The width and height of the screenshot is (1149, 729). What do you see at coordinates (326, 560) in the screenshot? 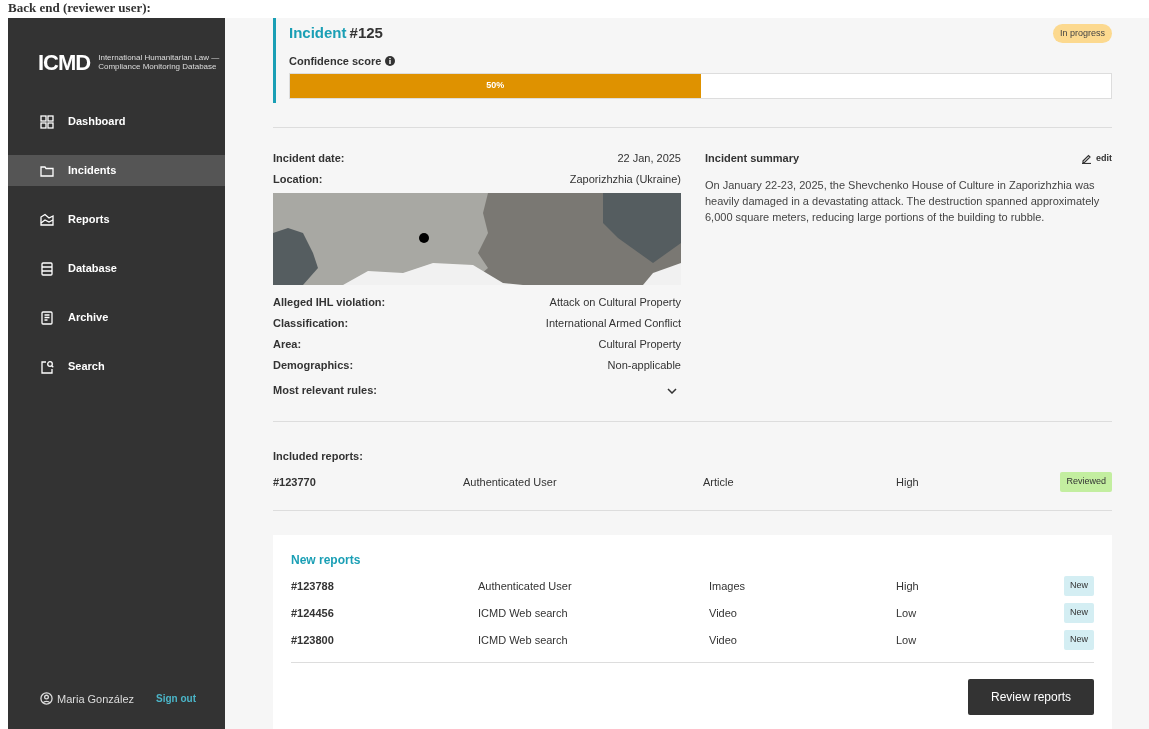
I see `section-title: New reports` at bounding box center [326, 560].